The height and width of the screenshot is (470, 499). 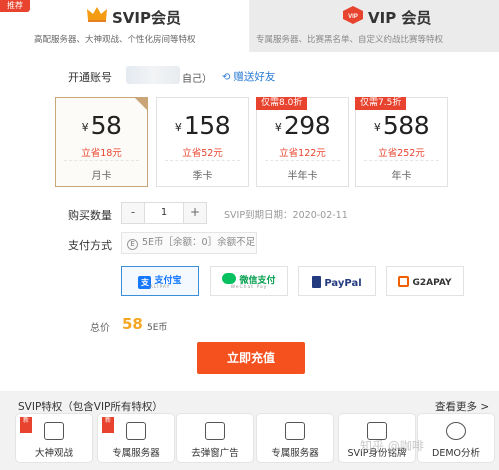 What do you see at coordinates (199, 242) in the screenshot?
I see `balance-text: 5E币［余额：0］余额不足` at bounding box center [199, 242].